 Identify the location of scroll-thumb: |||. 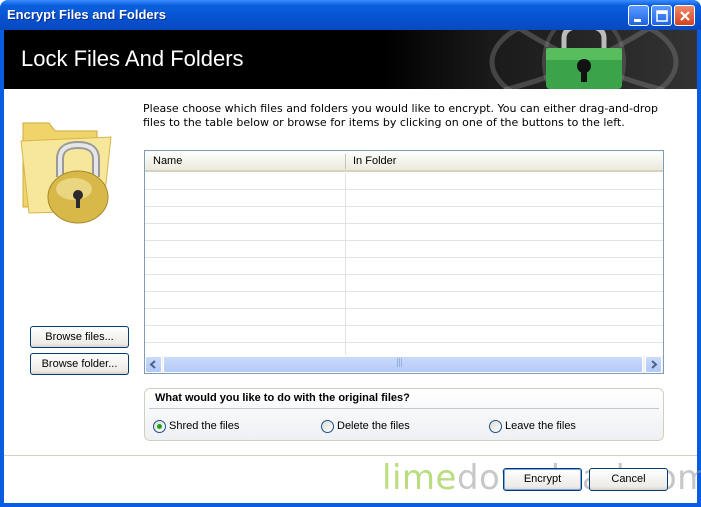
(403, 364).